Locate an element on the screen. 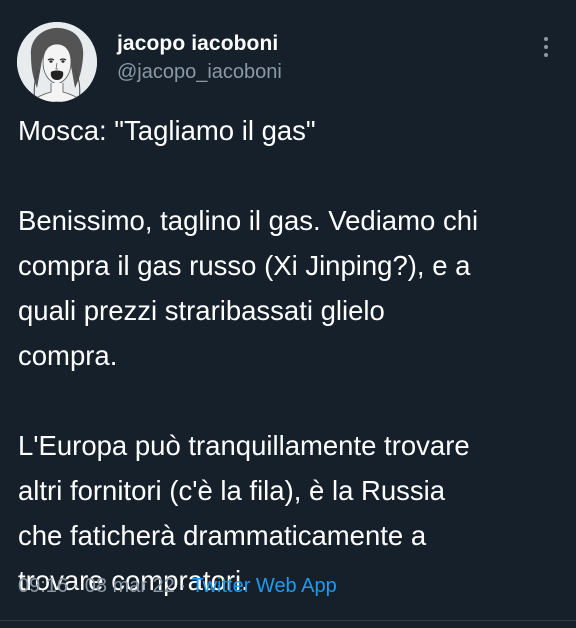 This screenshot has height=628, width=576. profile-photo-icon is located at coordinates (57, 62).